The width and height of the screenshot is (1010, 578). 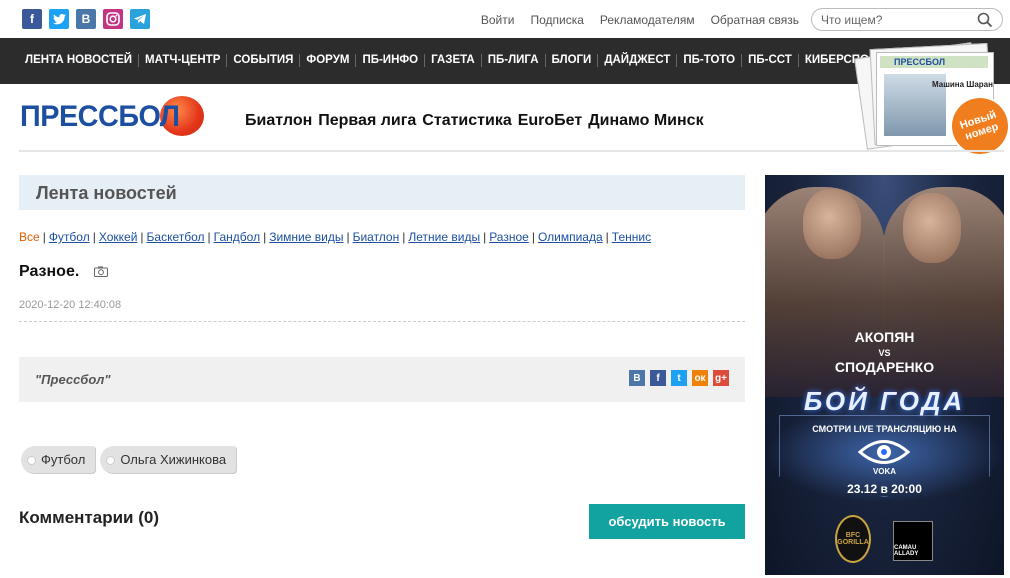 What do you see at coordinates (70, 305) in the screenshot?
I see `article-date: 2020-12-20 12:40:08` at bounding box center [70, 305].